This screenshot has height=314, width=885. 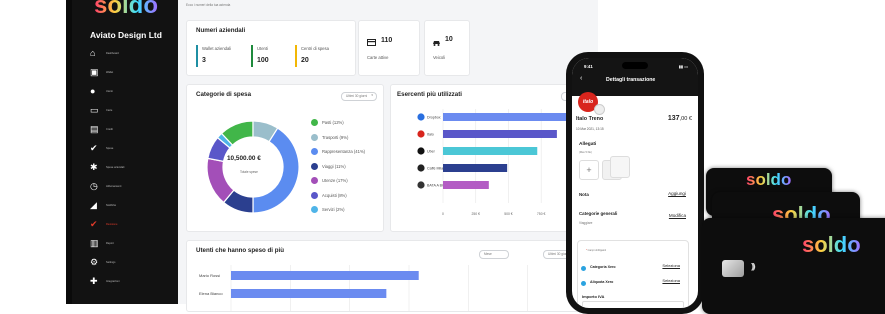 What do you see at coordinates (334, 195) in the screenshot?
I see `pie-legend-label: Acquisti (8%)` at bounding box center [334, 195].